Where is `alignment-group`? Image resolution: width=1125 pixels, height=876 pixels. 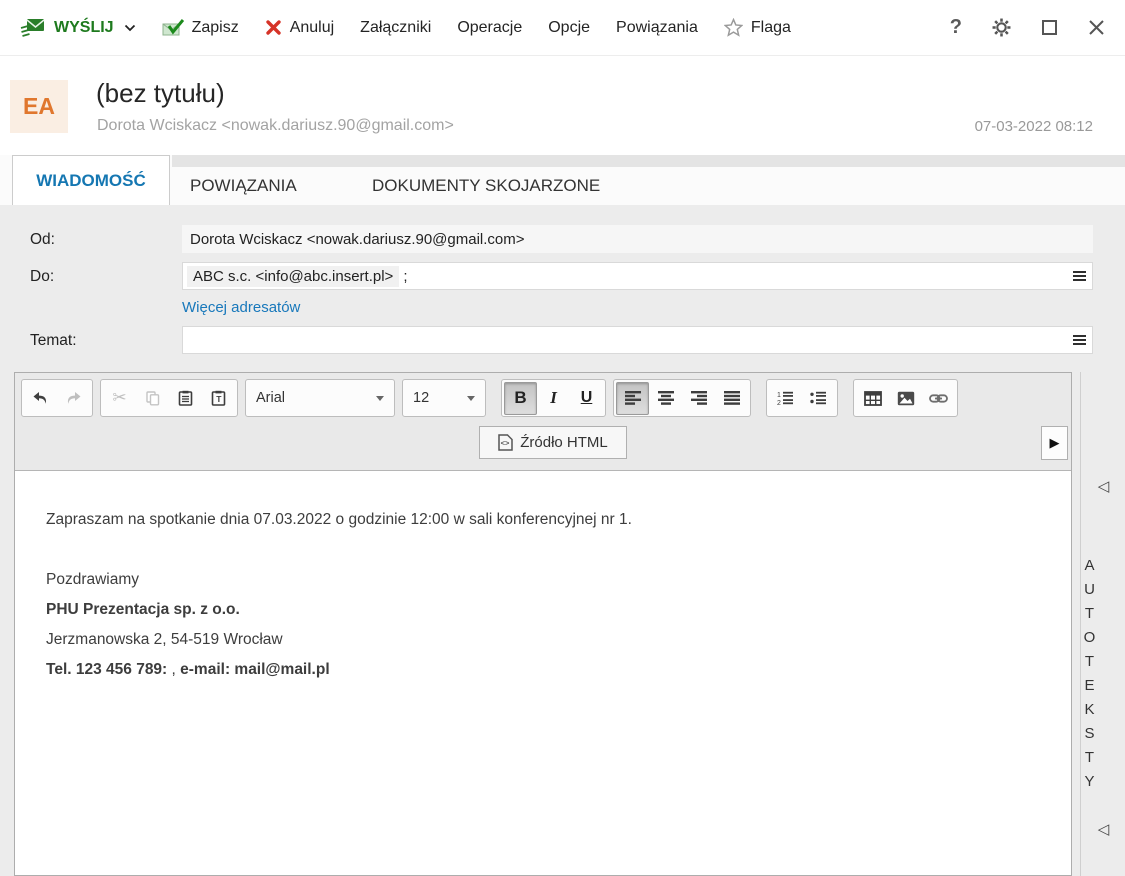 alignment-group is located at coordinates (682, 398).